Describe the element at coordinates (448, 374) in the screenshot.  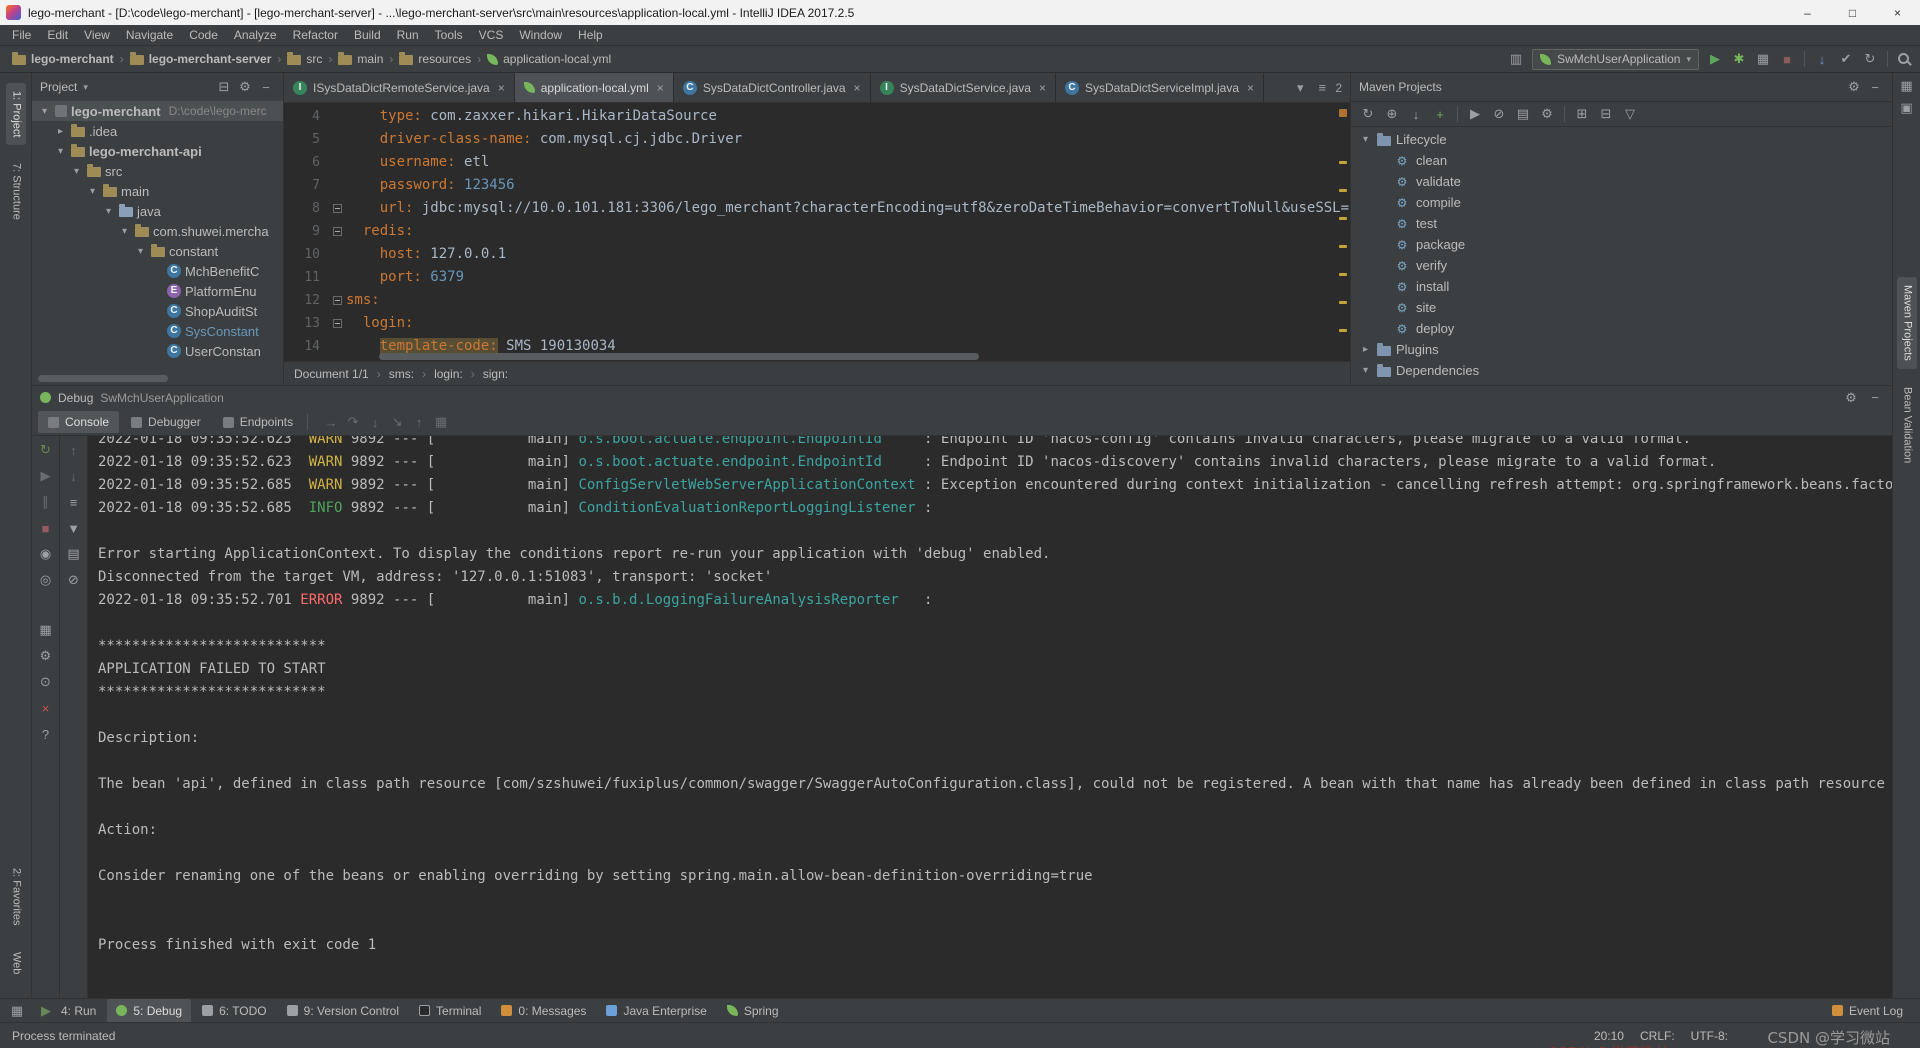
I see `editor-breadcrumb-item: login:` at that location.